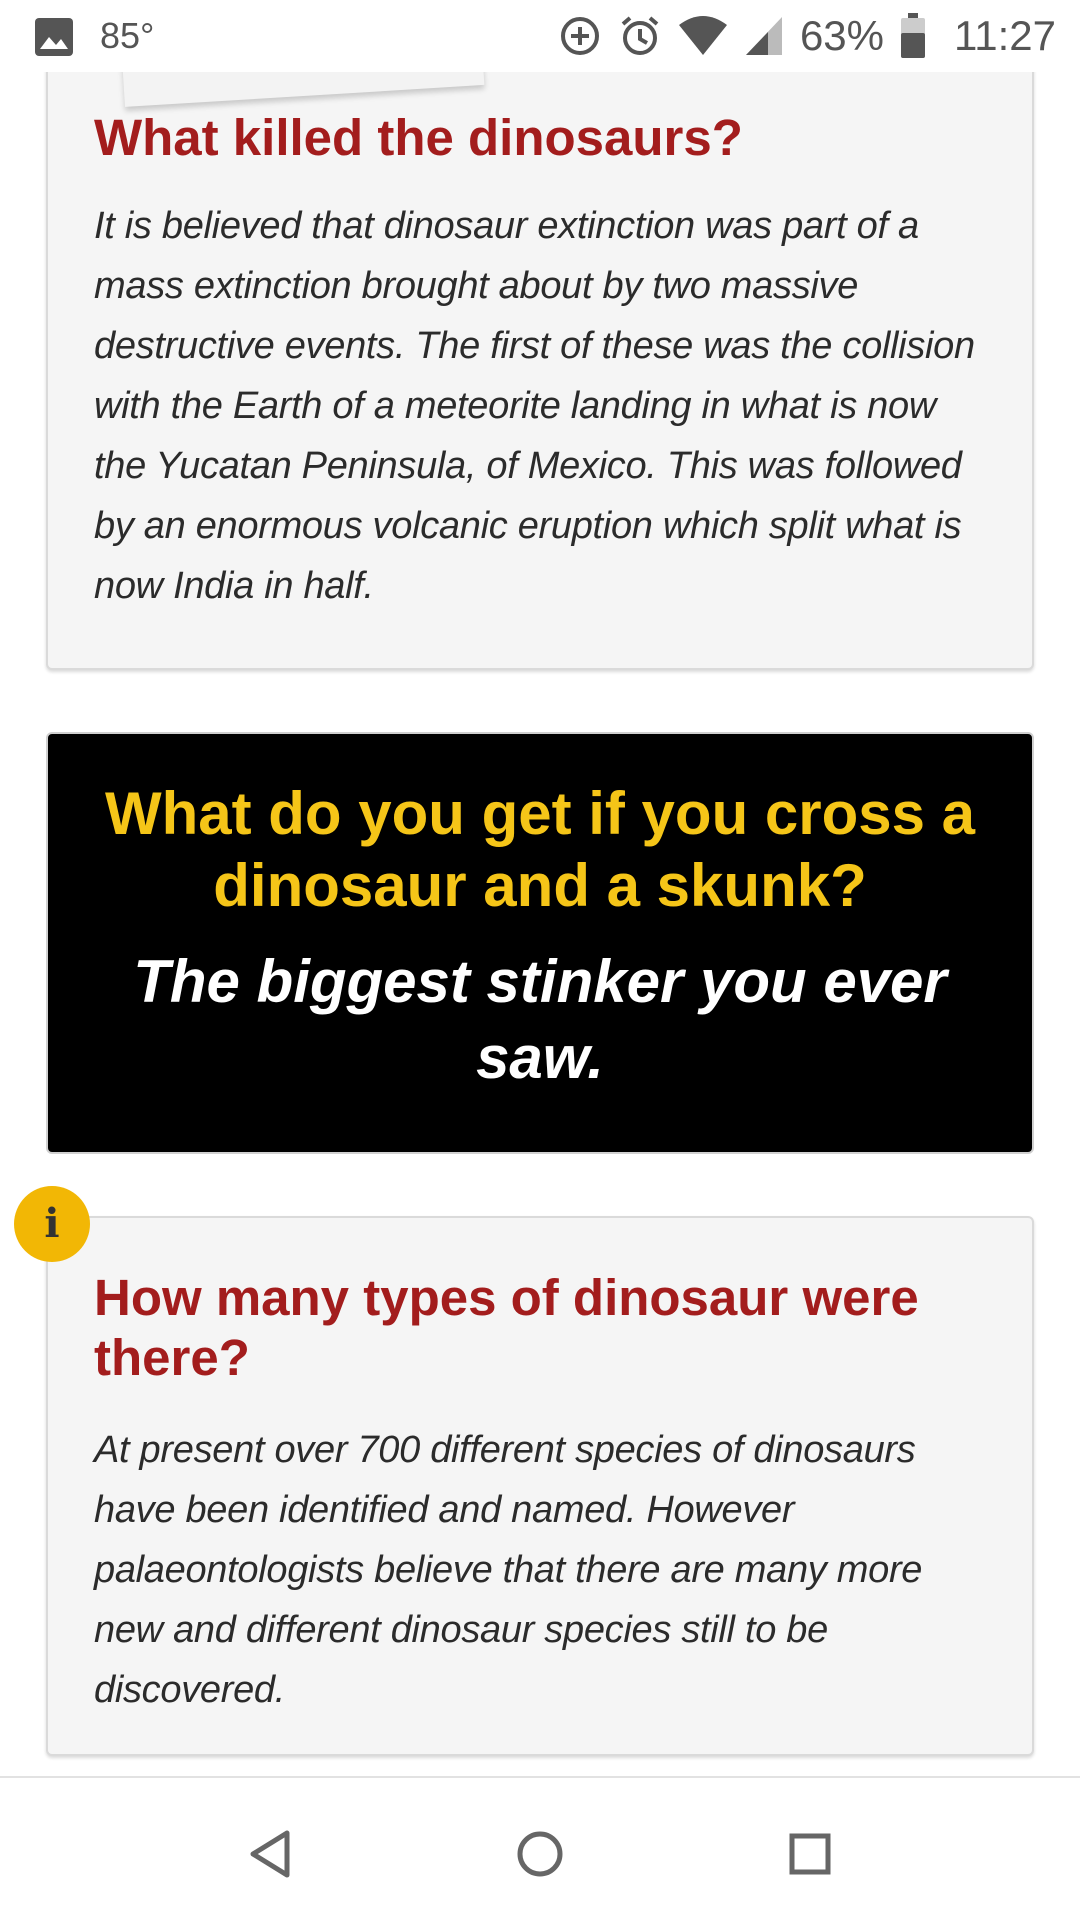  I want to click on wifi-icon, so click(702, 35).